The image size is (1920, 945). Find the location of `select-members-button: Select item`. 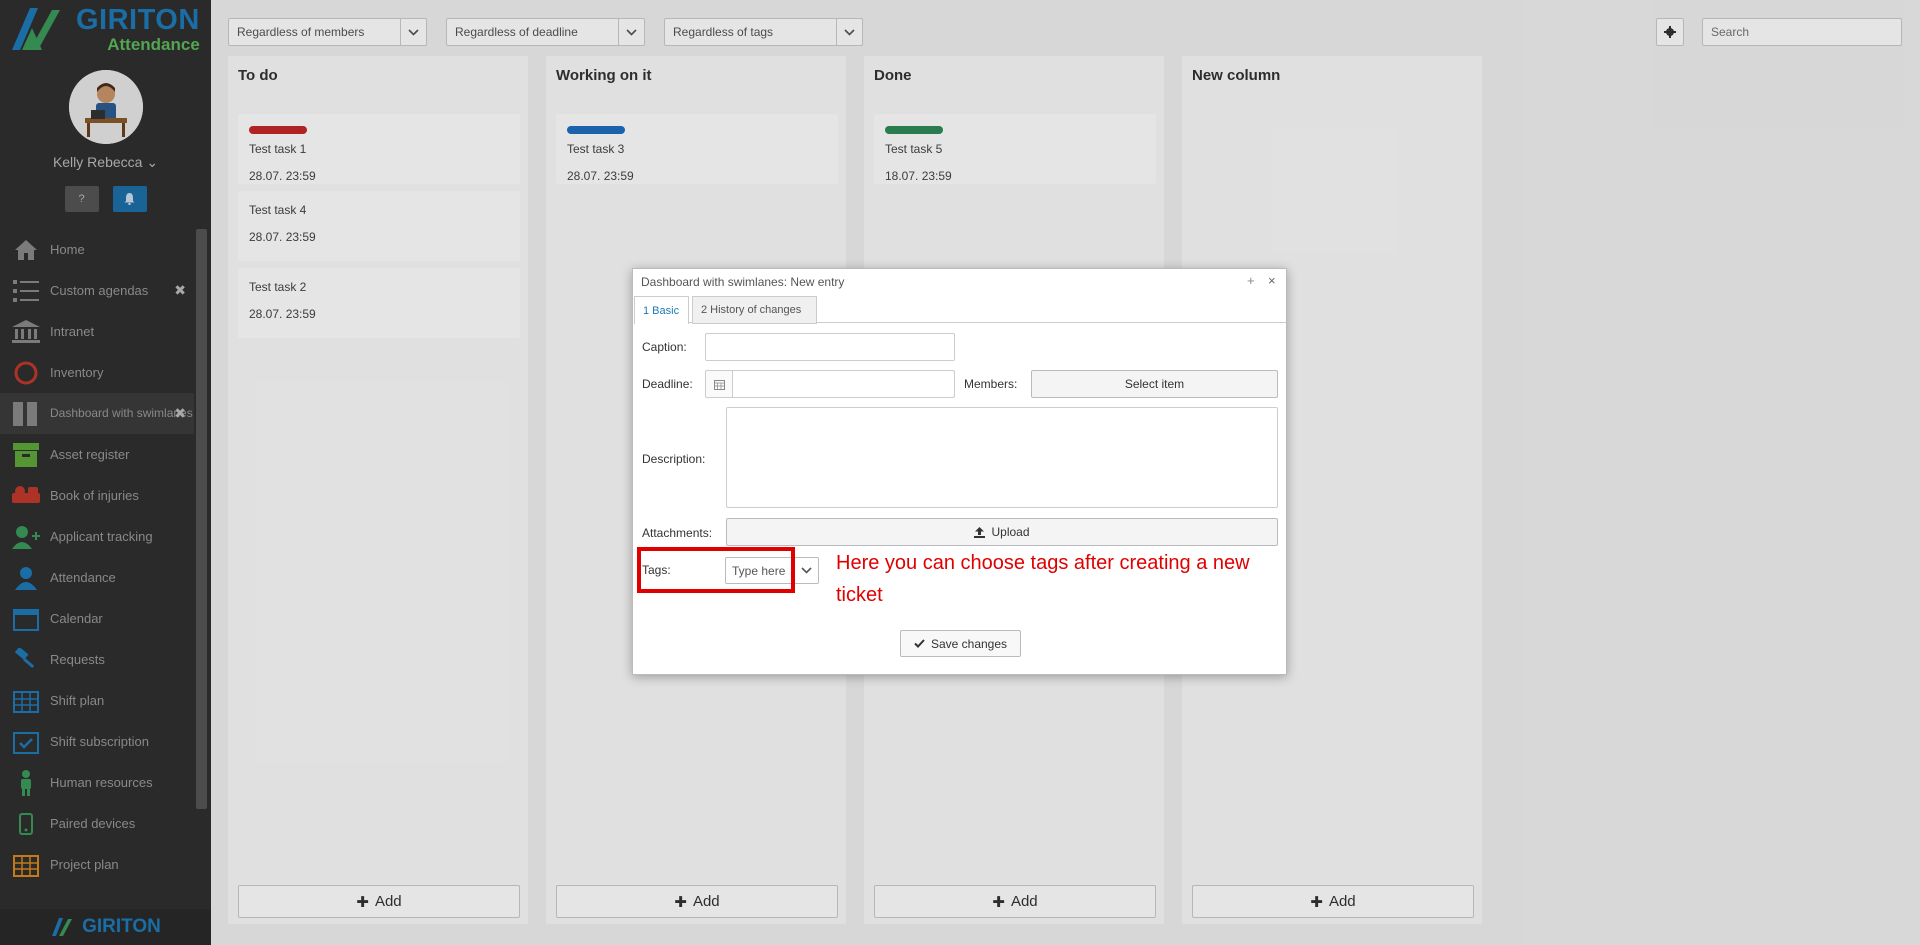

select-members-button: Select item is located at coordinates (1154, 384).